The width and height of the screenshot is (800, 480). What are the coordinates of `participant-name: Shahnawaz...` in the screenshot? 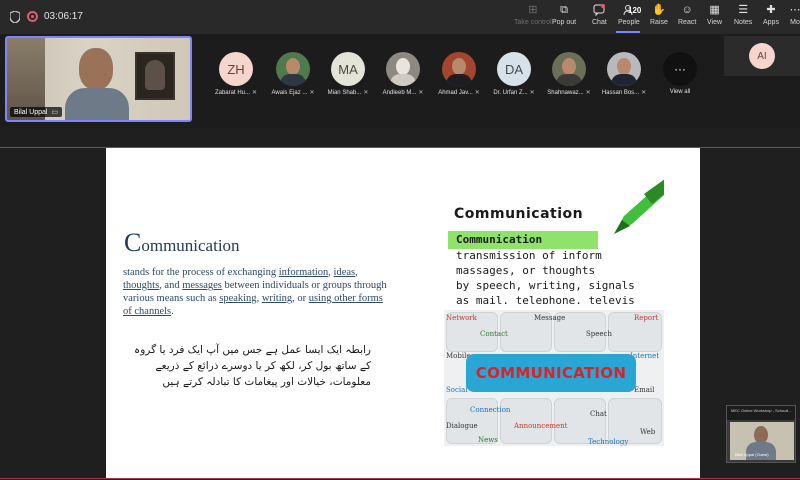 It's located at (565, 92).